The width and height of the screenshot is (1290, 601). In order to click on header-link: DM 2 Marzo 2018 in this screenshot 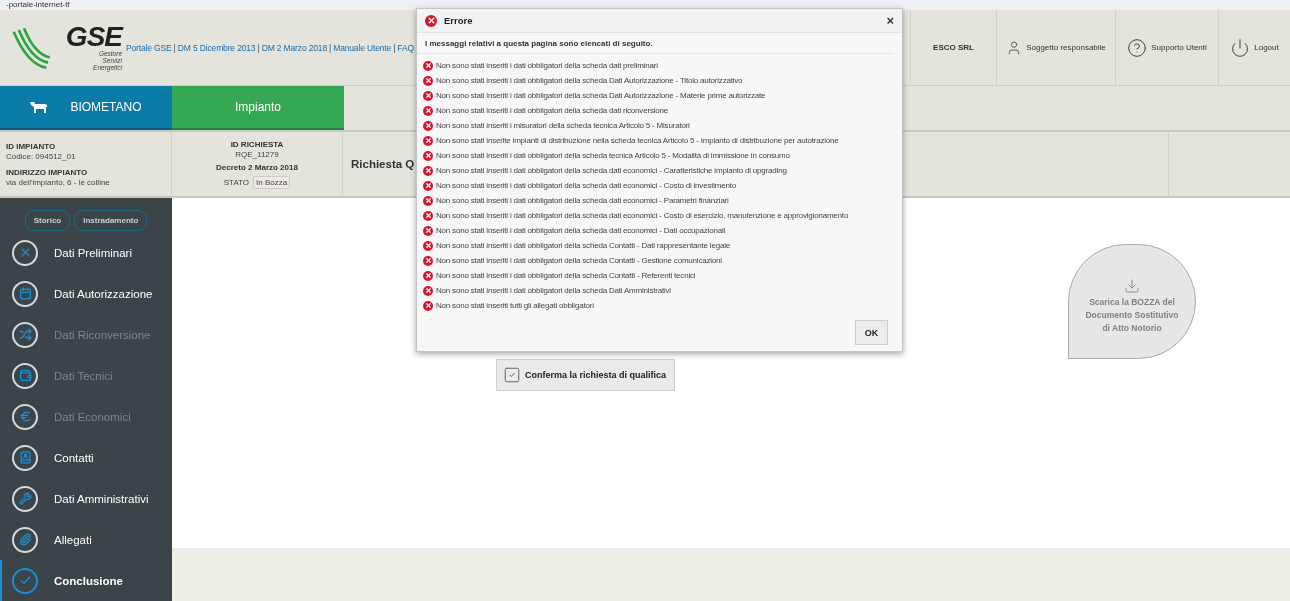, I will do `click(294, 47)`.